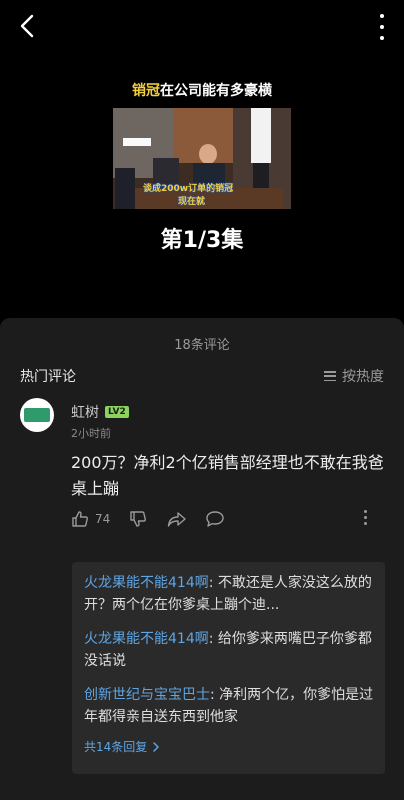  I want to click on comment-count: 18条评论, so click(202, 345).